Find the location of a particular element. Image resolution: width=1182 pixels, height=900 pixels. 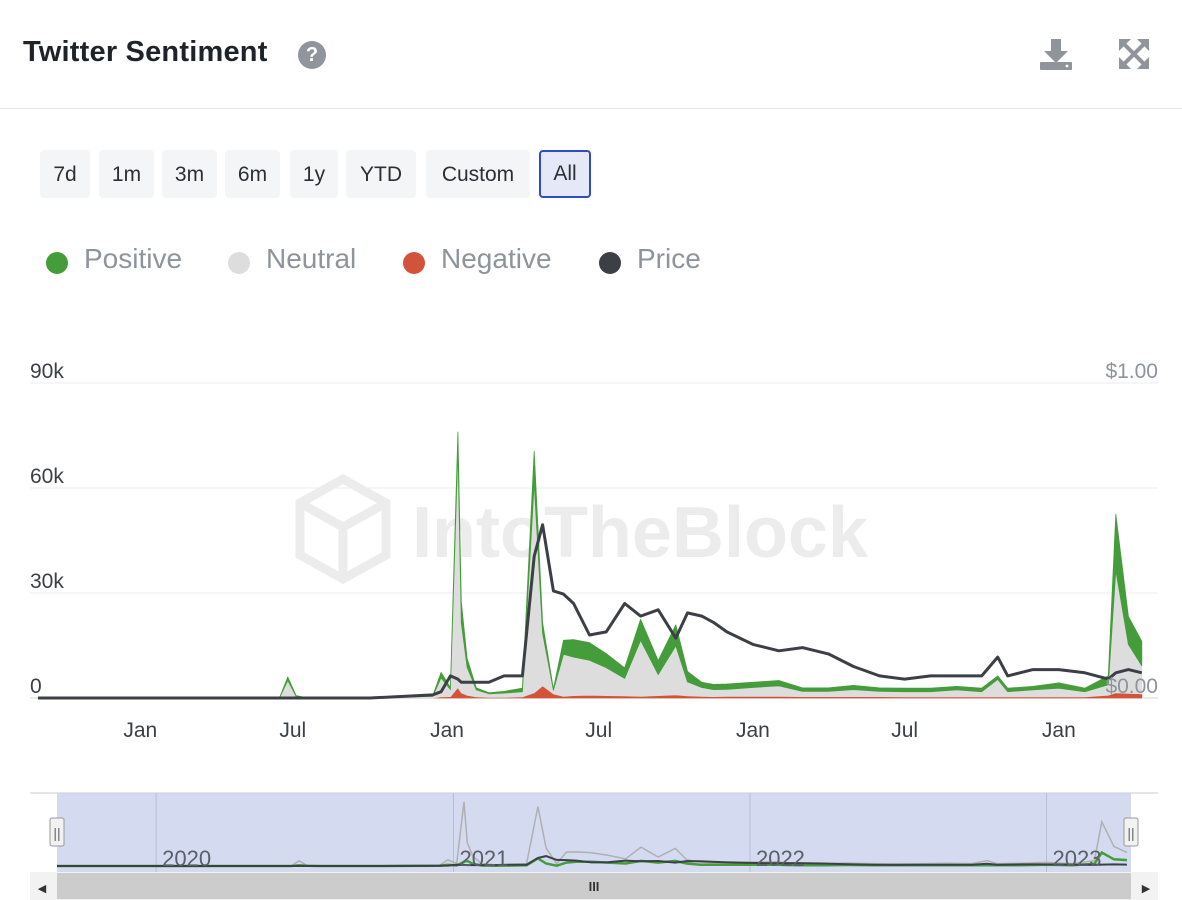

watermark-text: IntoTheBlock is located at coordinates (640, 533).